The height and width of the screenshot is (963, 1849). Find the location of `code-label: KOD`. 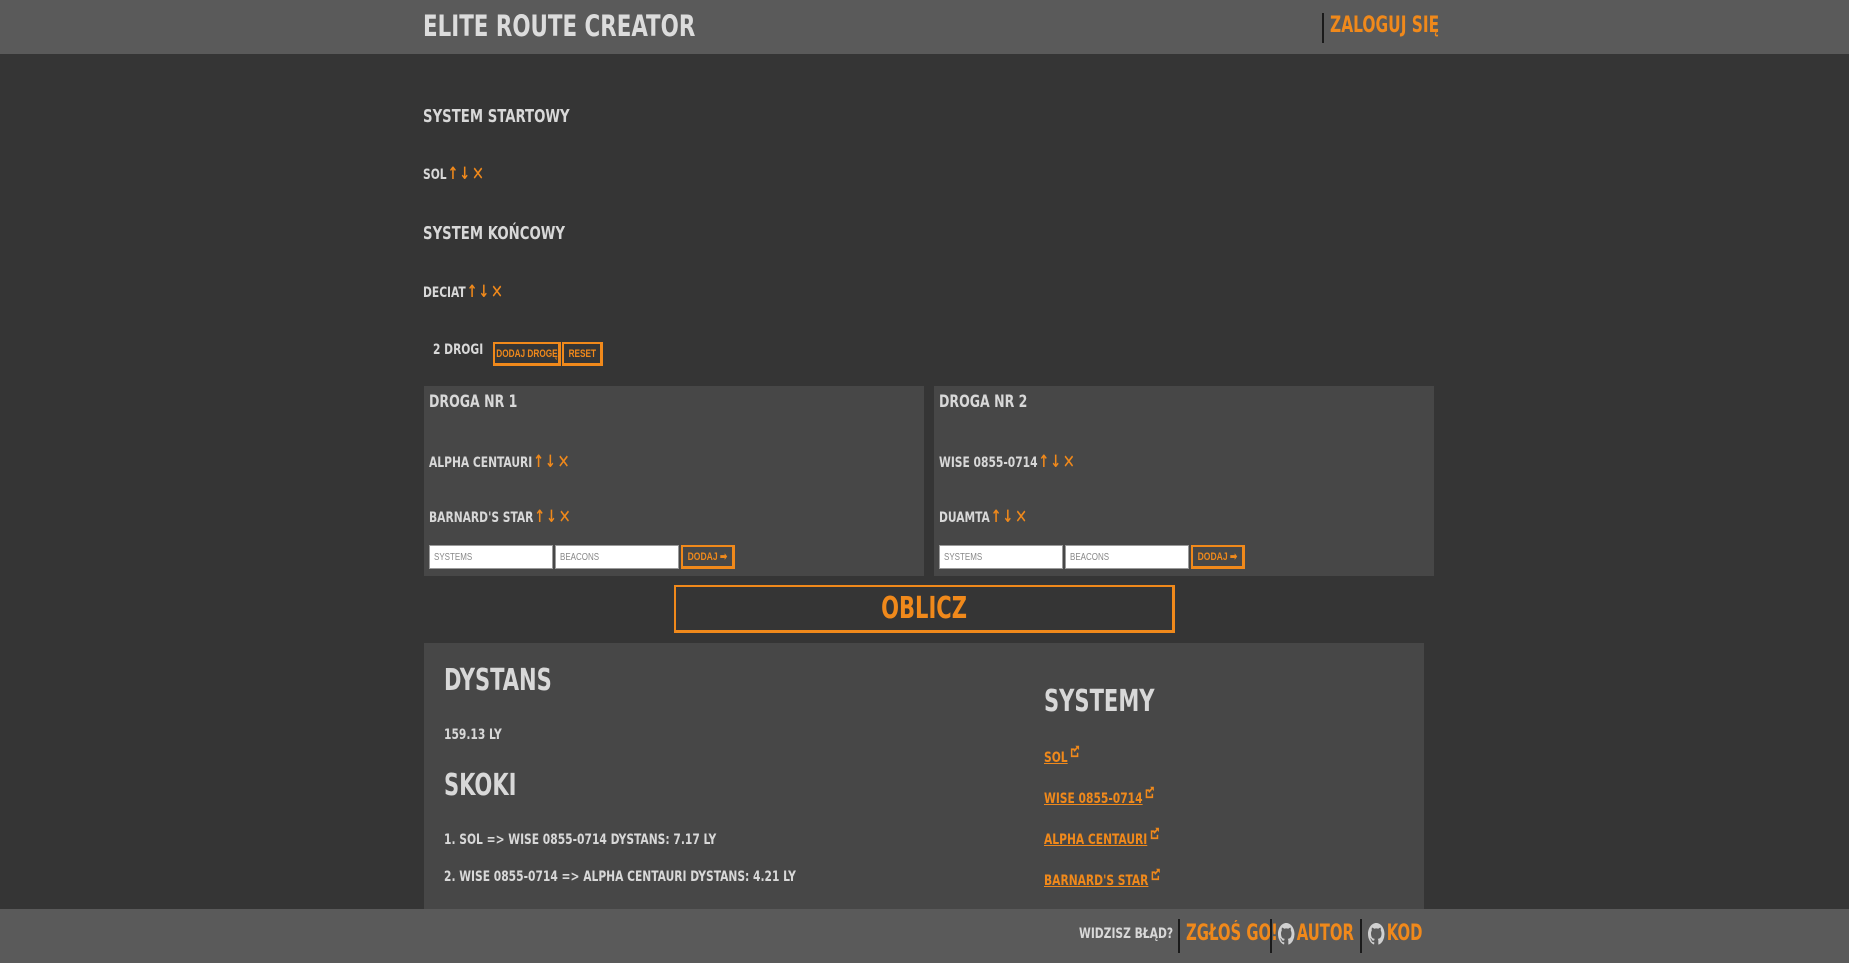

code-label: KOD is located at coordinates (1404, 933).